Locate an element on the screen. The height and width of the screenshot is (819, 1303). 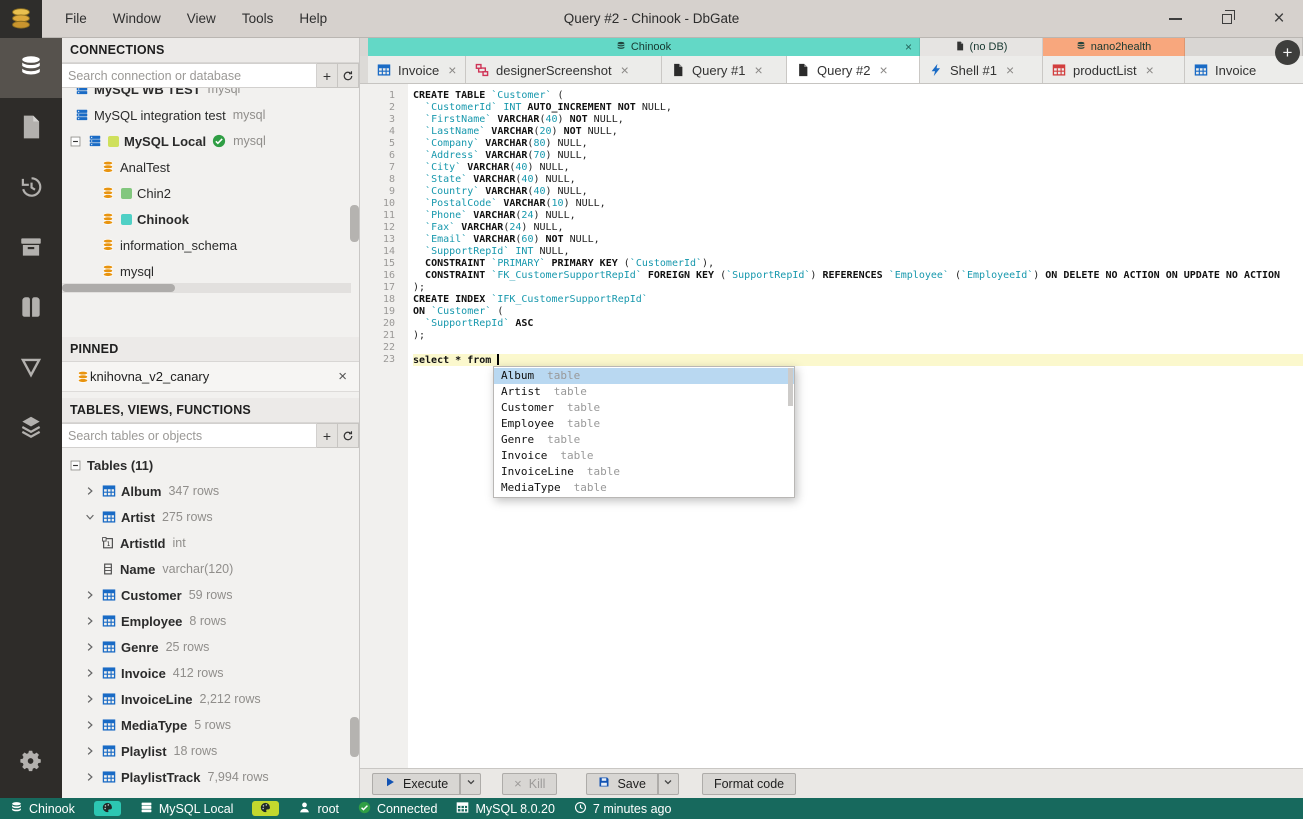
code-line: `Country` VARCHAR(40) NULL, is located at coordinates (858, 192).